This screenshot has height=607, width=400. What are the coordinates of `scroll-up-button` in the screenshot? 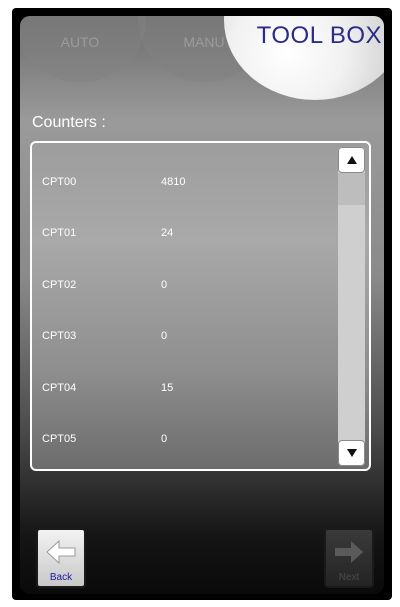 It's located at (351, 160).